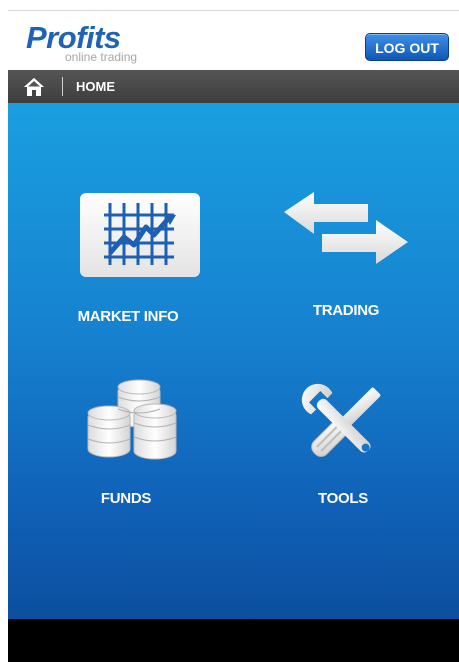 Image resolution: width=459 pixels, height=662 pixels. I want to click on nav-bar: HOME, so click(233, 86).